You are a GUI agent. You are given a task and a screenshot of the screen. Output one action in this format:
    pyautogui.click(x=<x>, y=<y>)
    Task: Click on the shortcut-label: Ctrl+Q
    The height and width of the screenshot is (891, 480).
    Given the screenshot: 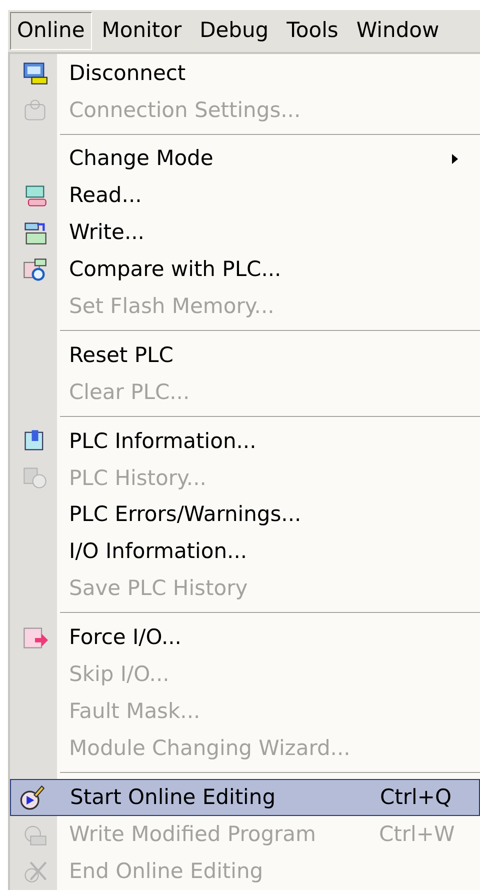 What is the action you would take?
    pyautogui.click(x=416, y=797)
    